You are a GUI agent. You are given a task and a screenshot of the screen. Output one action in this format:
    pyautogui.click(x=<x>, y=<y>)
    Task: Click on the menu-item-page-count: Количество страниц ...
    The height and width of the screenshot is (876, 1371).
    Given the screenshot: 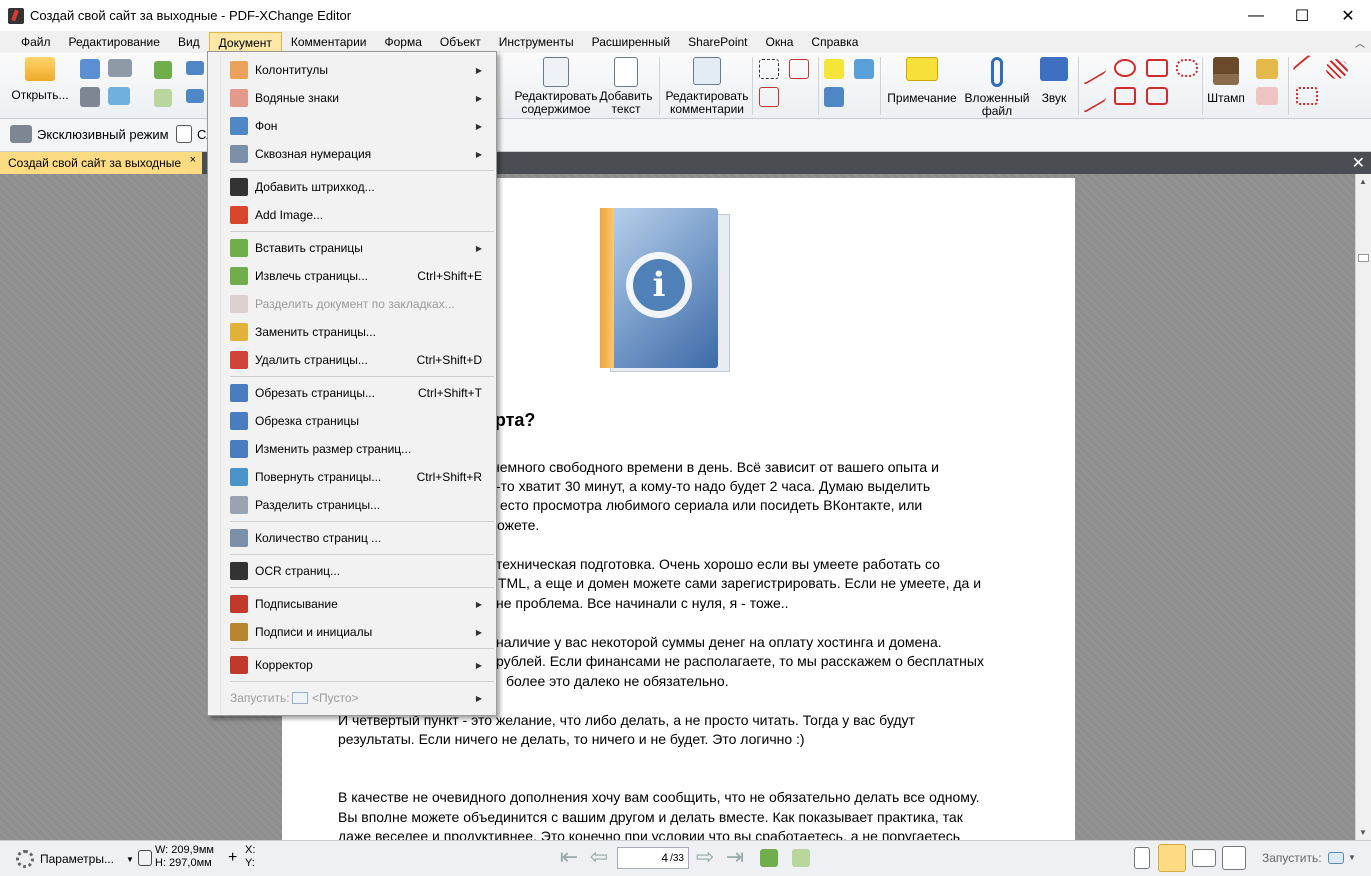 What is the action you would take?
    pyautogui.click(x=352, y=538)
    